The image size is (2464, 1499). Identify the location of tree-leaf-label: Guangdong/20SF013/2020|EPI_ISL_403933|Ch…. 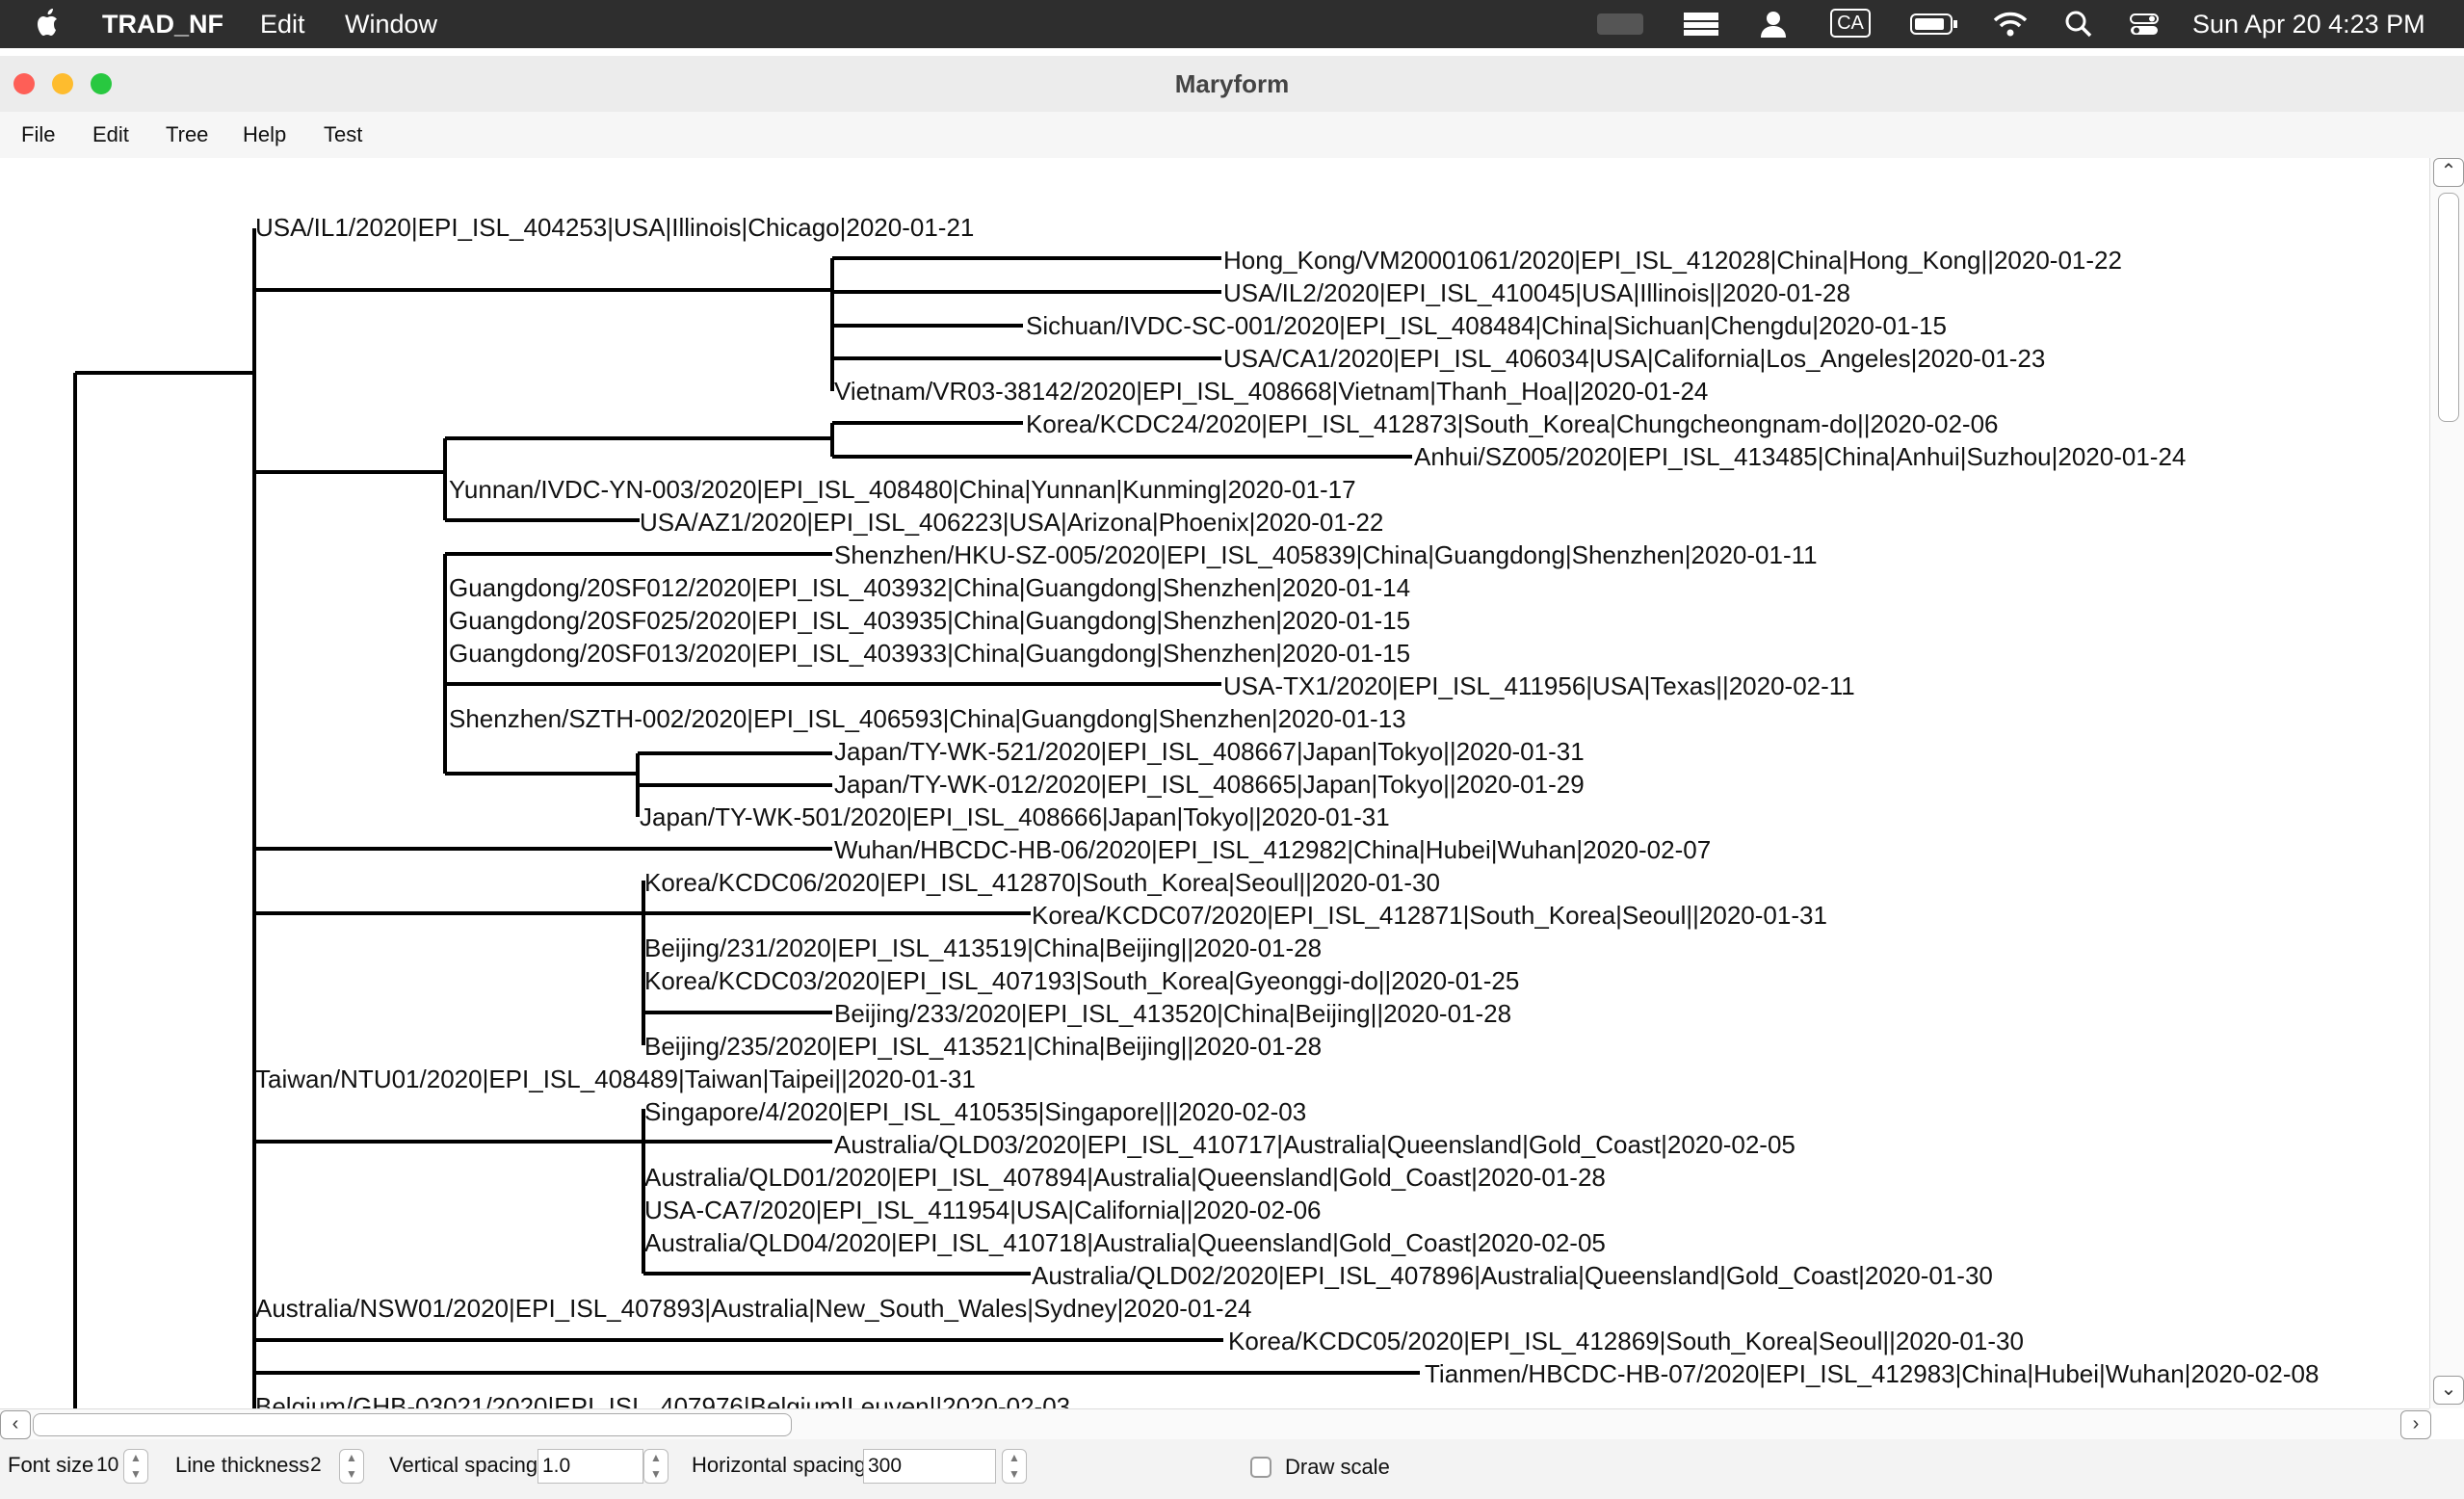
(930, 654).